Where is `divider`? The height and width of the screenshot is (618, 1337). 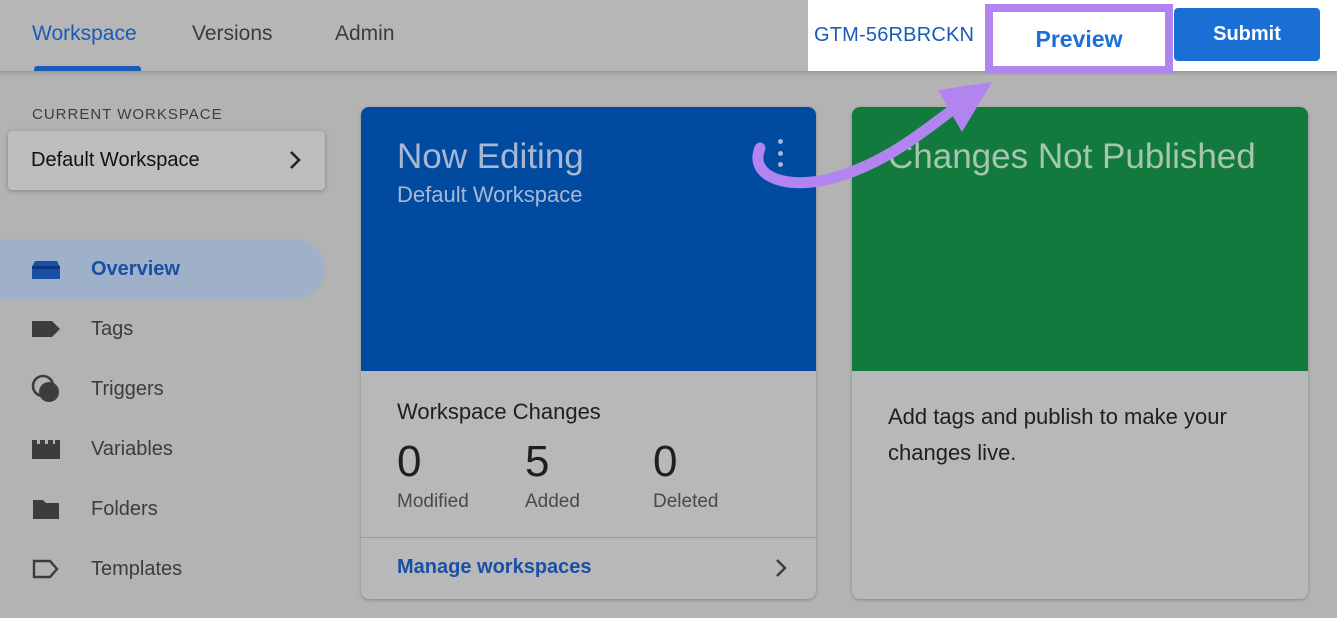 divider is located at coordinates (588, 537).